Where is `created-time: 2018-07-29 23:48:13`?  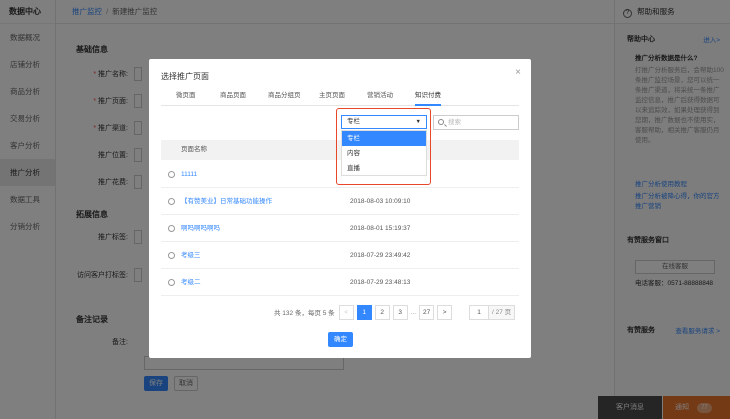
created-time: 2018-07-29 23:48:13 is located at coordinates (380, 282).